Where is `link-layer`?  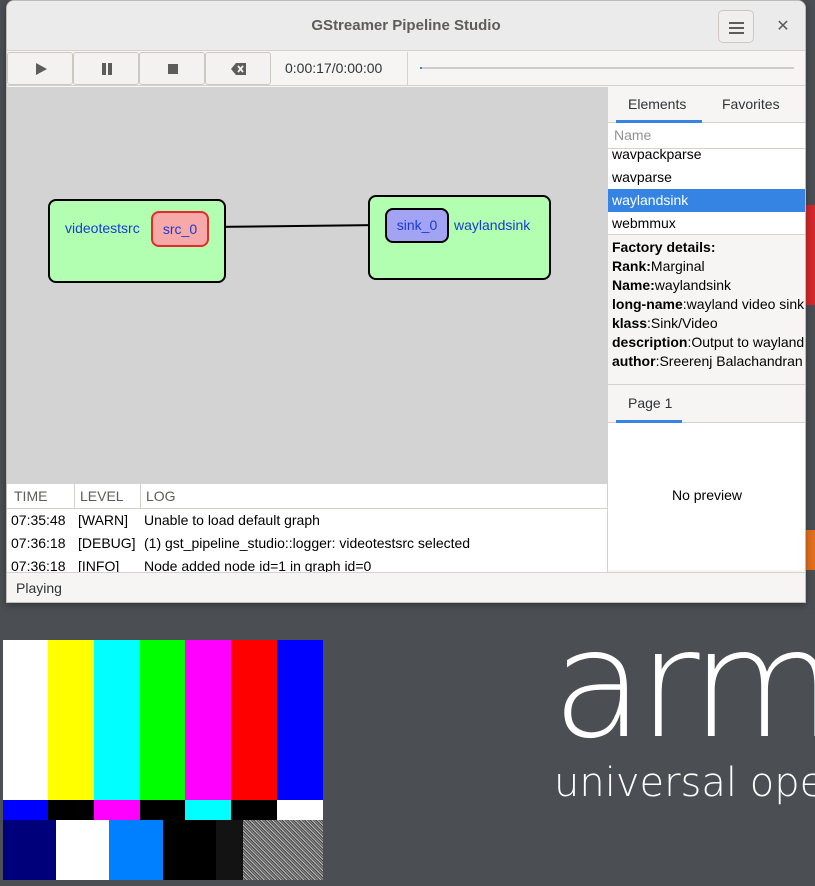 link-layer is located at coordinates (298, 226).